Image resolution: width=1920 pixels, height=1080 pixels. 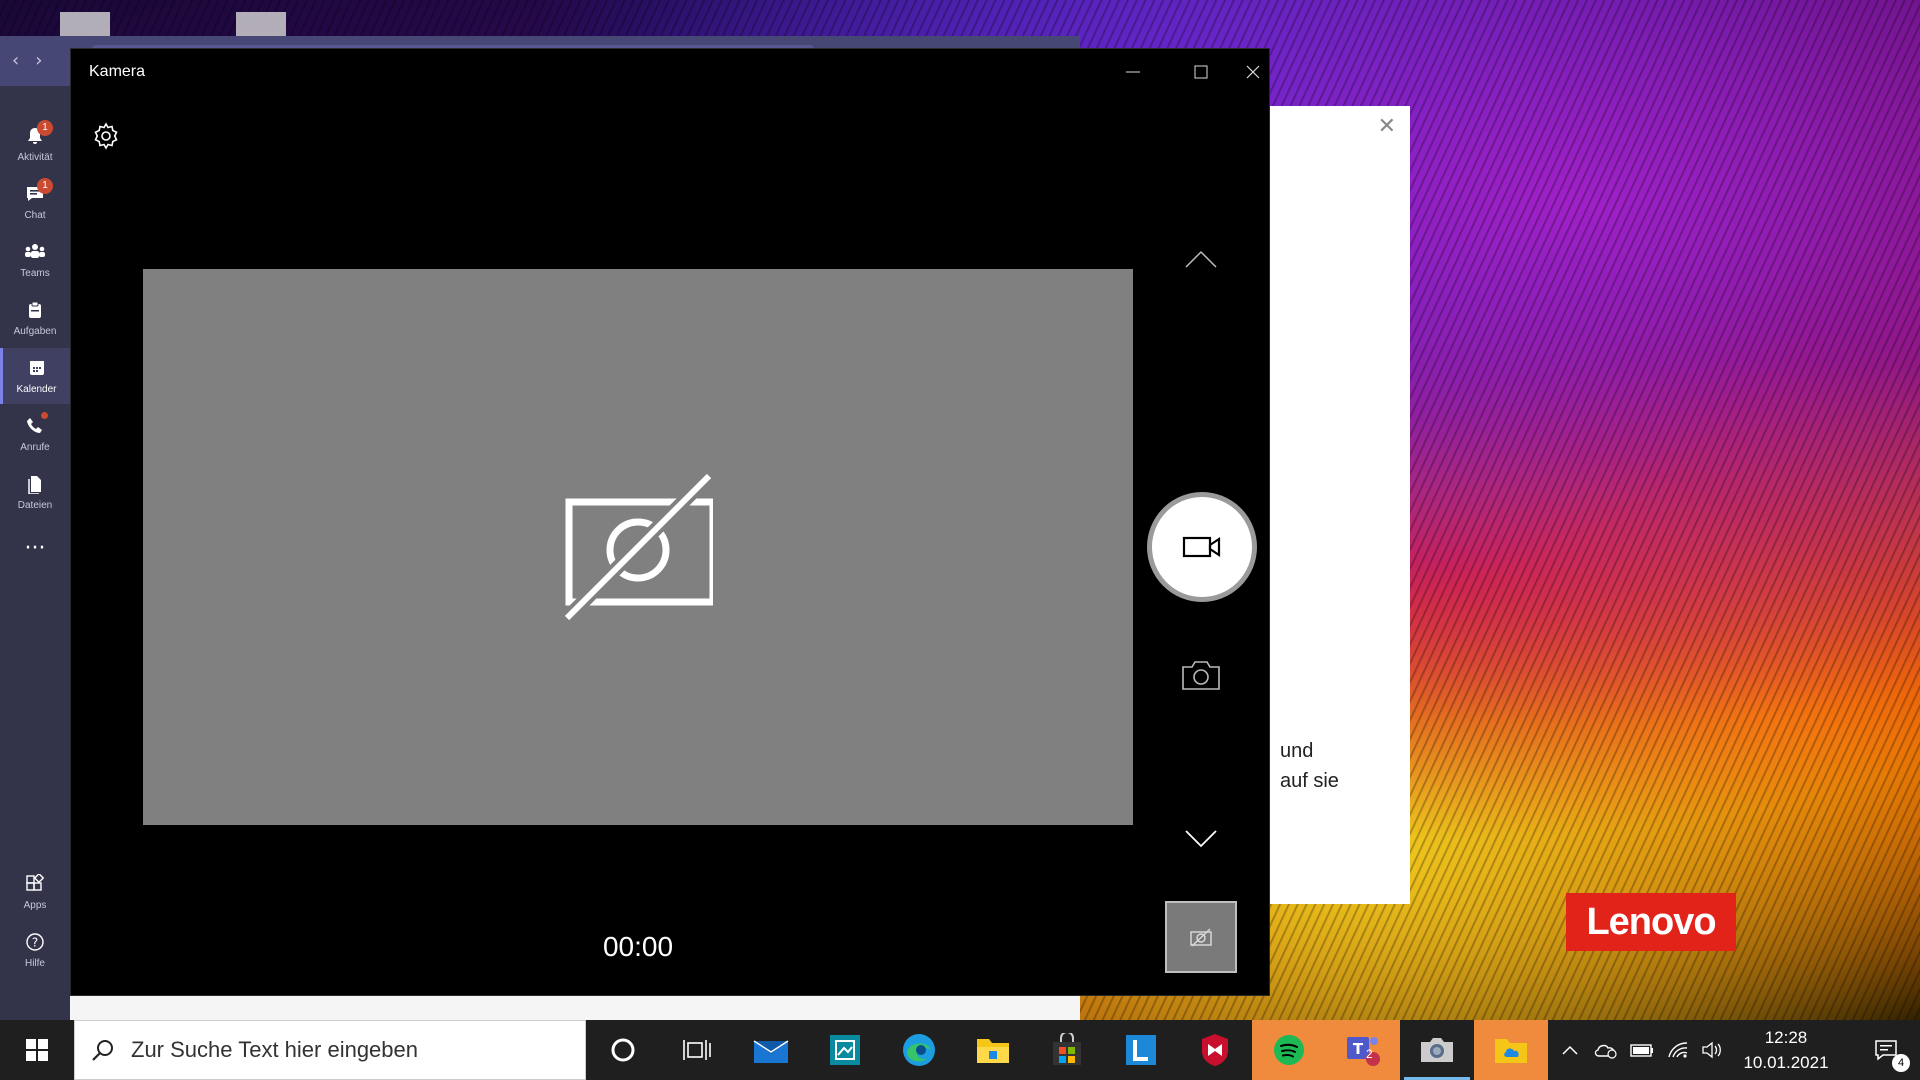 I want to click on desktop-file-icon, so click(x=261, y=24).